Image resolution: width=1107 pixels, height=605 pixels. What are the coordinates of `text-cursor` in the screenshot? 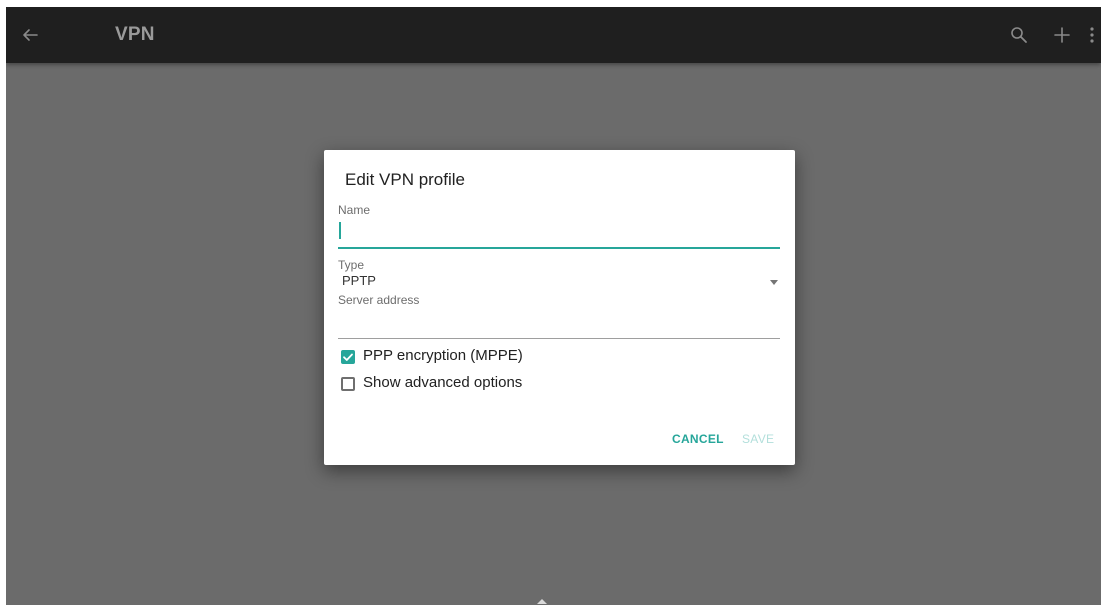 It's located at (340, 230).